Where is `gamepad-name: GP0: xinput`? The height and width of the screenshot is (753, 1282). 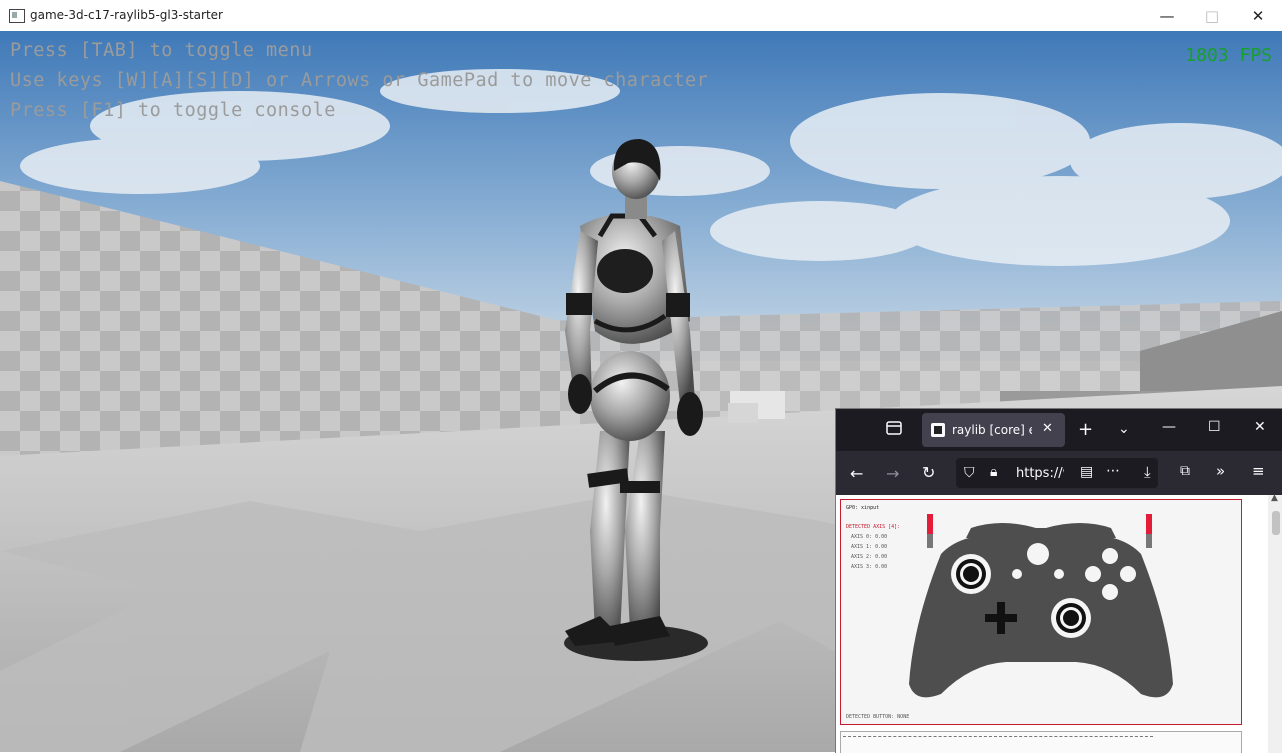 gamepad-name: GP0: xinput is located at coordinates (863, 508).